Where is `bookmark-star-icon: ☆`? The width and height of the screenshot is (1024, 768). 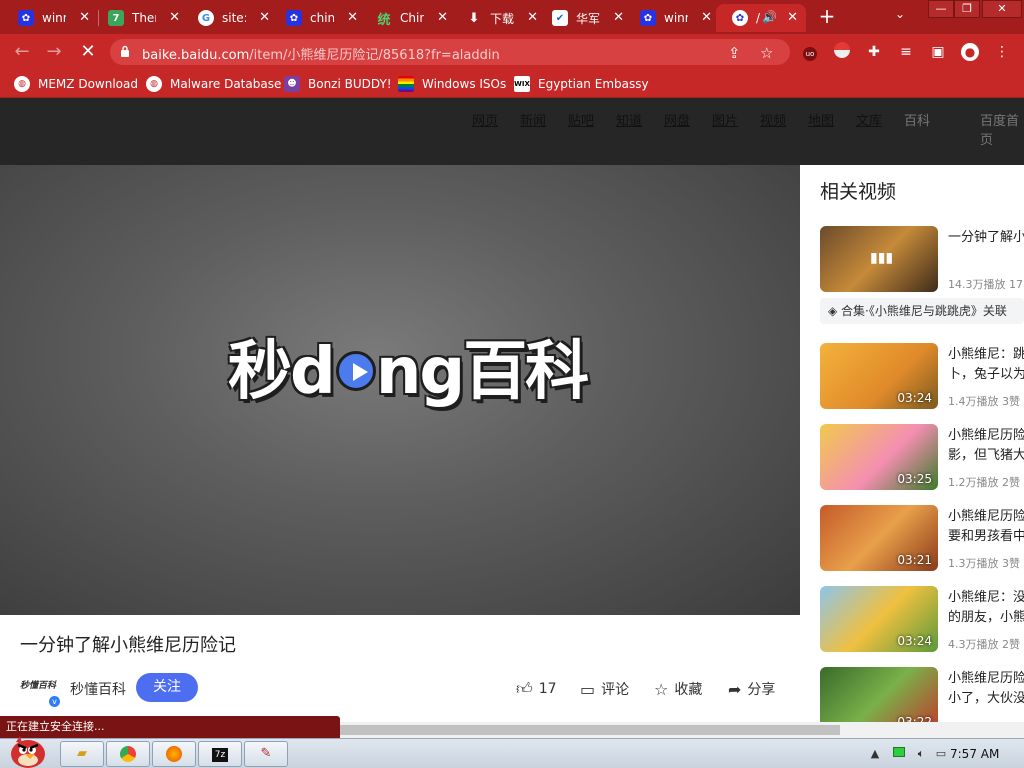 bookmark-star-icon: ☆ is located at coordinates (766, 53).